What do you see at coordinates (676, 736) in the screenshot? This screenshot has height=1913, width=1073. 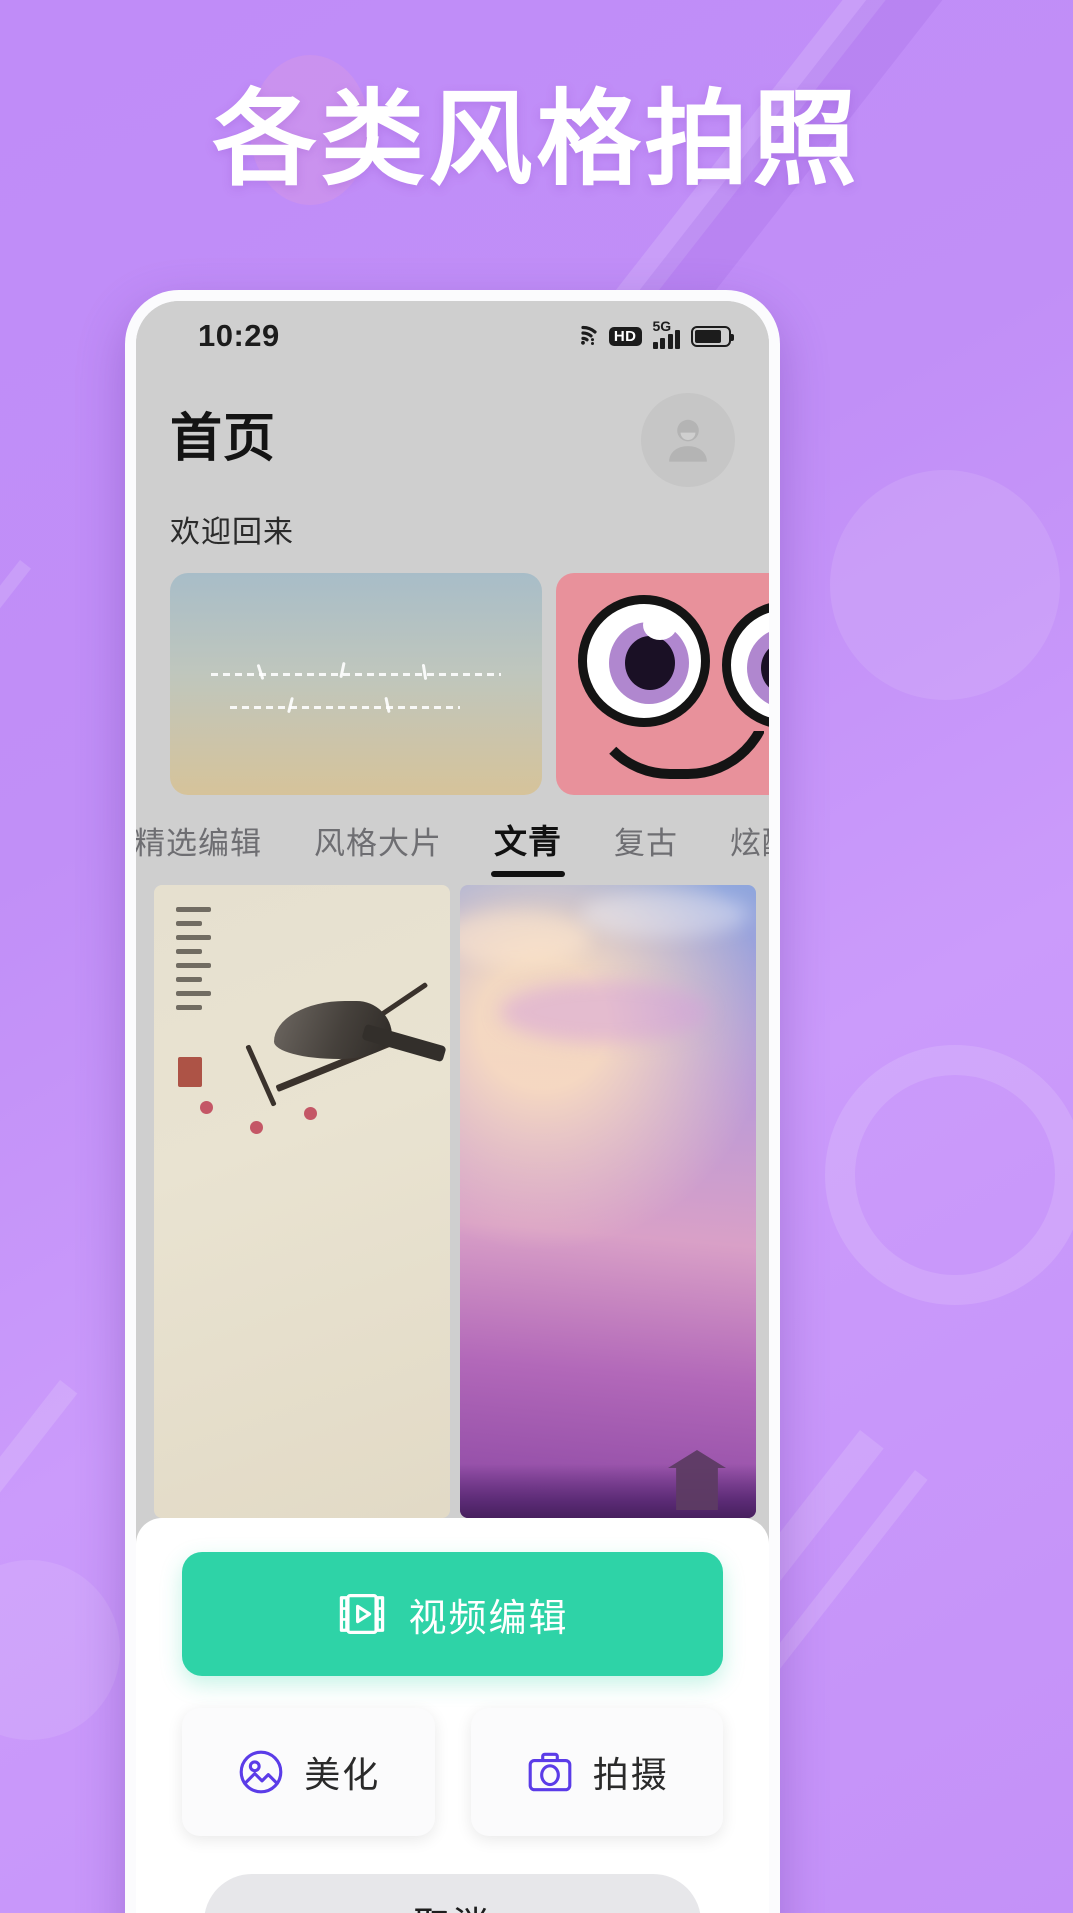 I see `cartoon-smile` at bounding box center [676, 736].